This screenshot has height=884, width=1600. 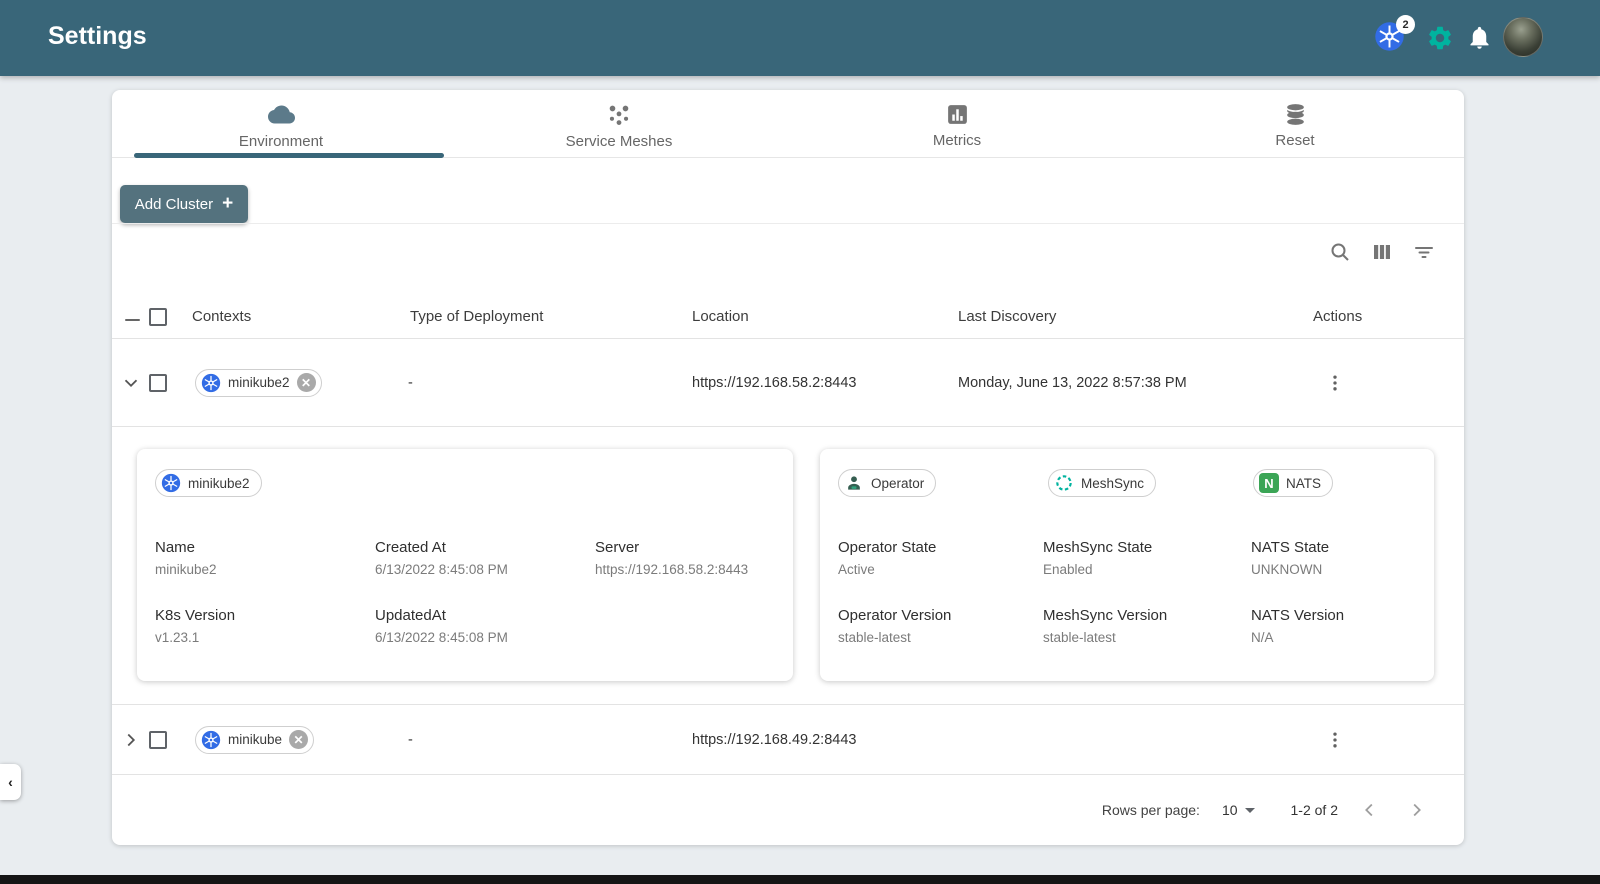 What do you see at coordinates (1314, 810) in the screenshot?
I see `pagination-range: 1-2 of 2` at bounding box center [1314, 810].